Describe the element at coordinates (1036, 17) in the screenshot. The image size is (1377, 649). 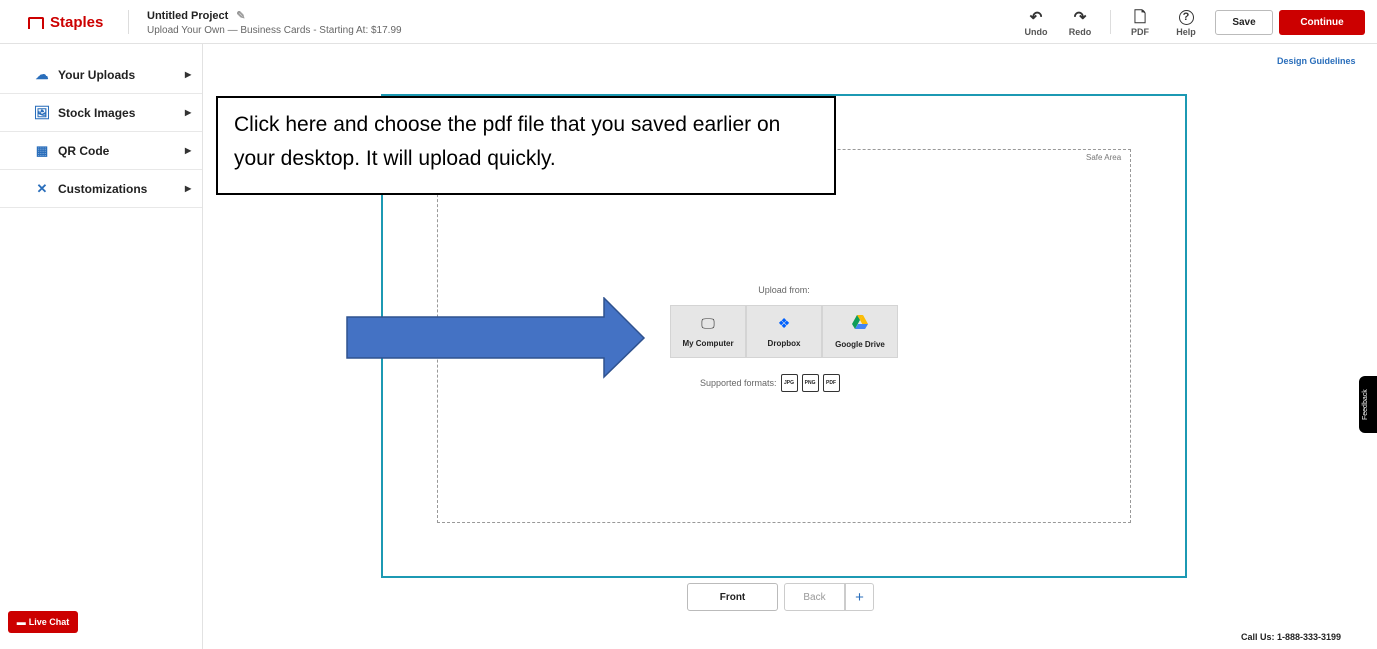
I see `undo-icon: ↶` at that location.